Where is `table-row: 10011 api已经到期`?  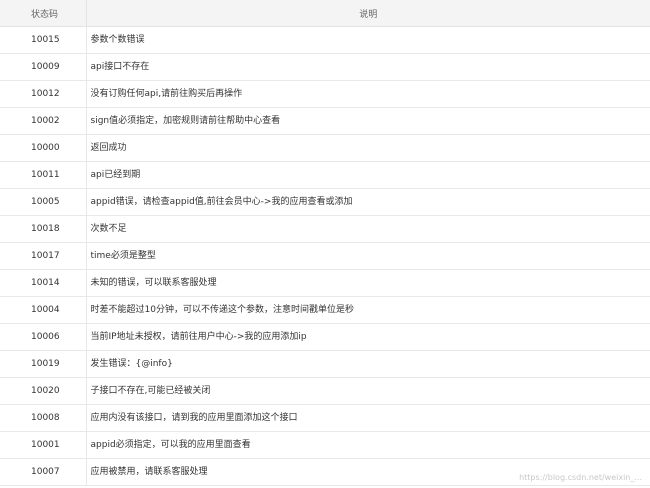
table-row: 10011 api已经到期 is located at coordinates (325, 175).